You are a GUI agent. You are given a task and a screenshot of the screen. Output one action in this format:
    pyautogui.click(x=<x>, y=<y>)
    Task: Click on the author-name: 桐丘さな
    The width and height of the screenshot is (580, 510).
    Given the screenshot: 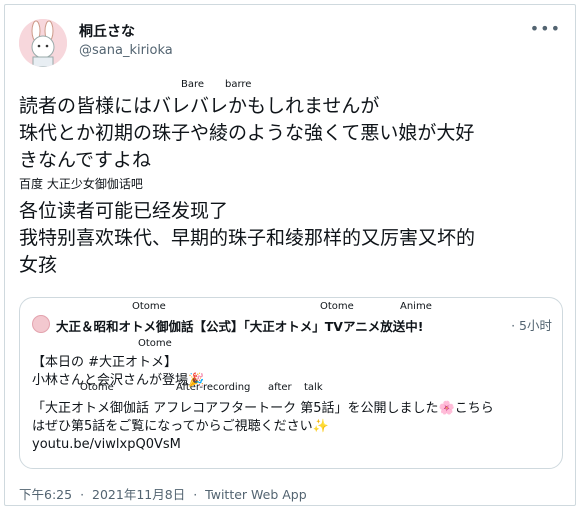 What is the action you would take?
    pyautogui.click(x=107, y=31)
    